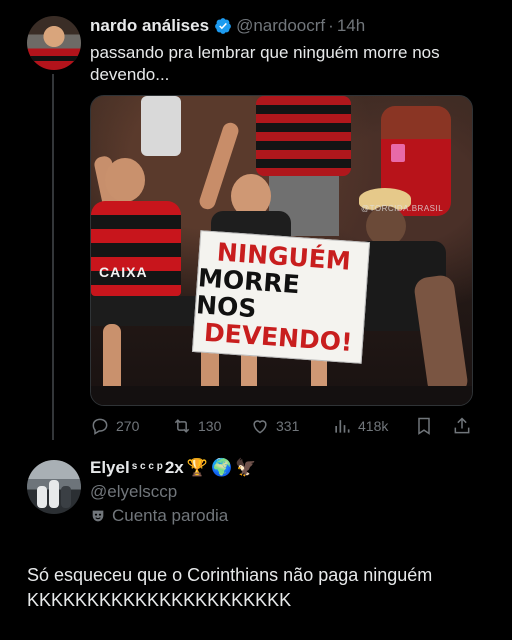 The image size is (512, 640). Describe the element at coordinates (373, 426) in the screenshot. I see `views-count: 418k` at that location.